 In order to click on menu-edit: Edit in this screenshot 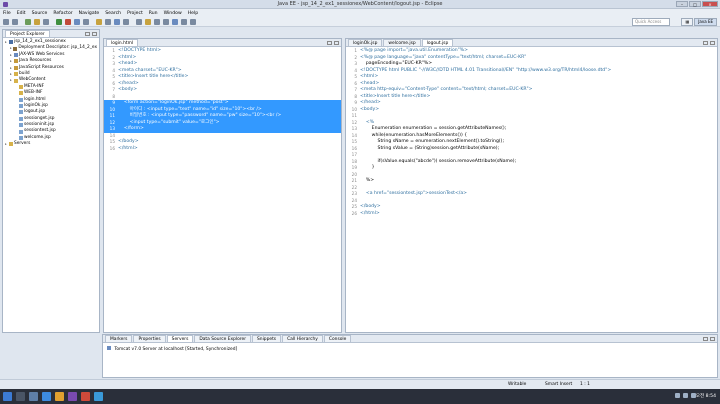, I will do `click(21, 13)`.